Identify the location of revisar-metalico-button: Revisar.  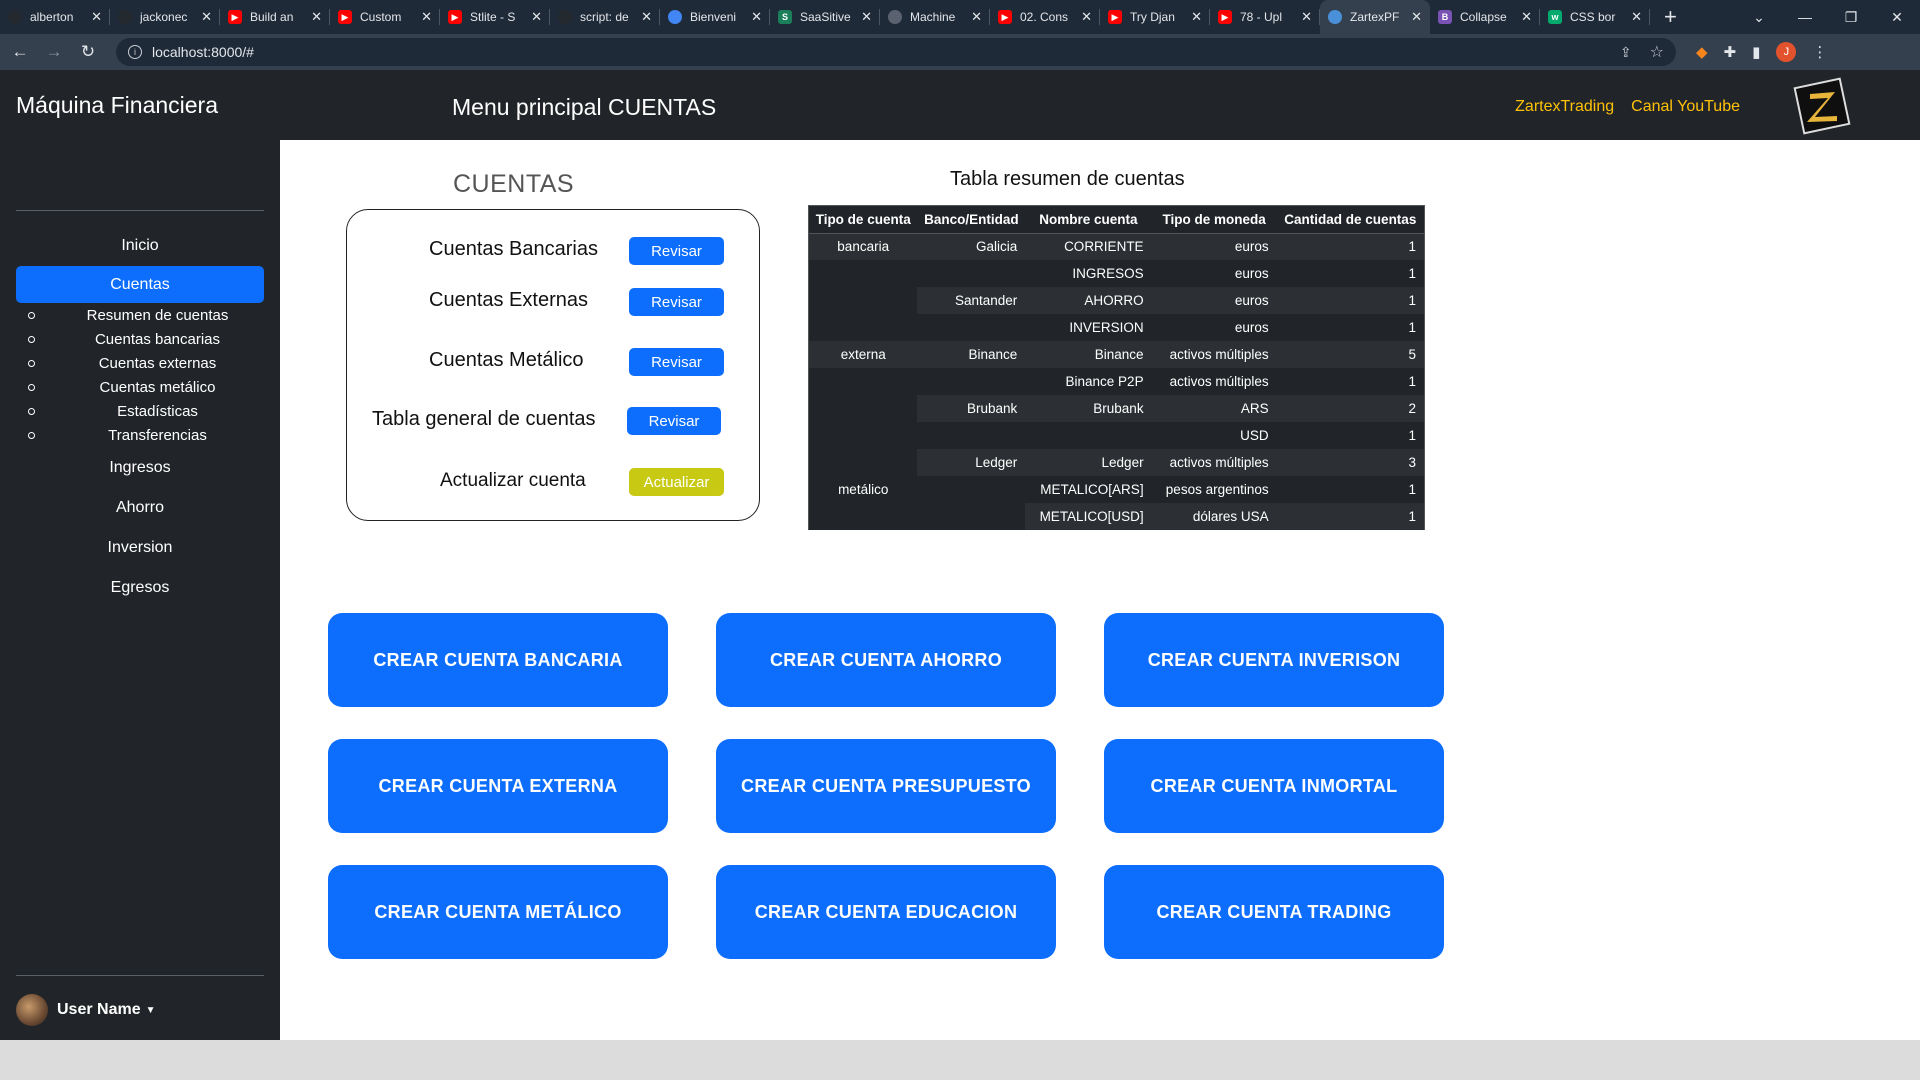
(676, 362).